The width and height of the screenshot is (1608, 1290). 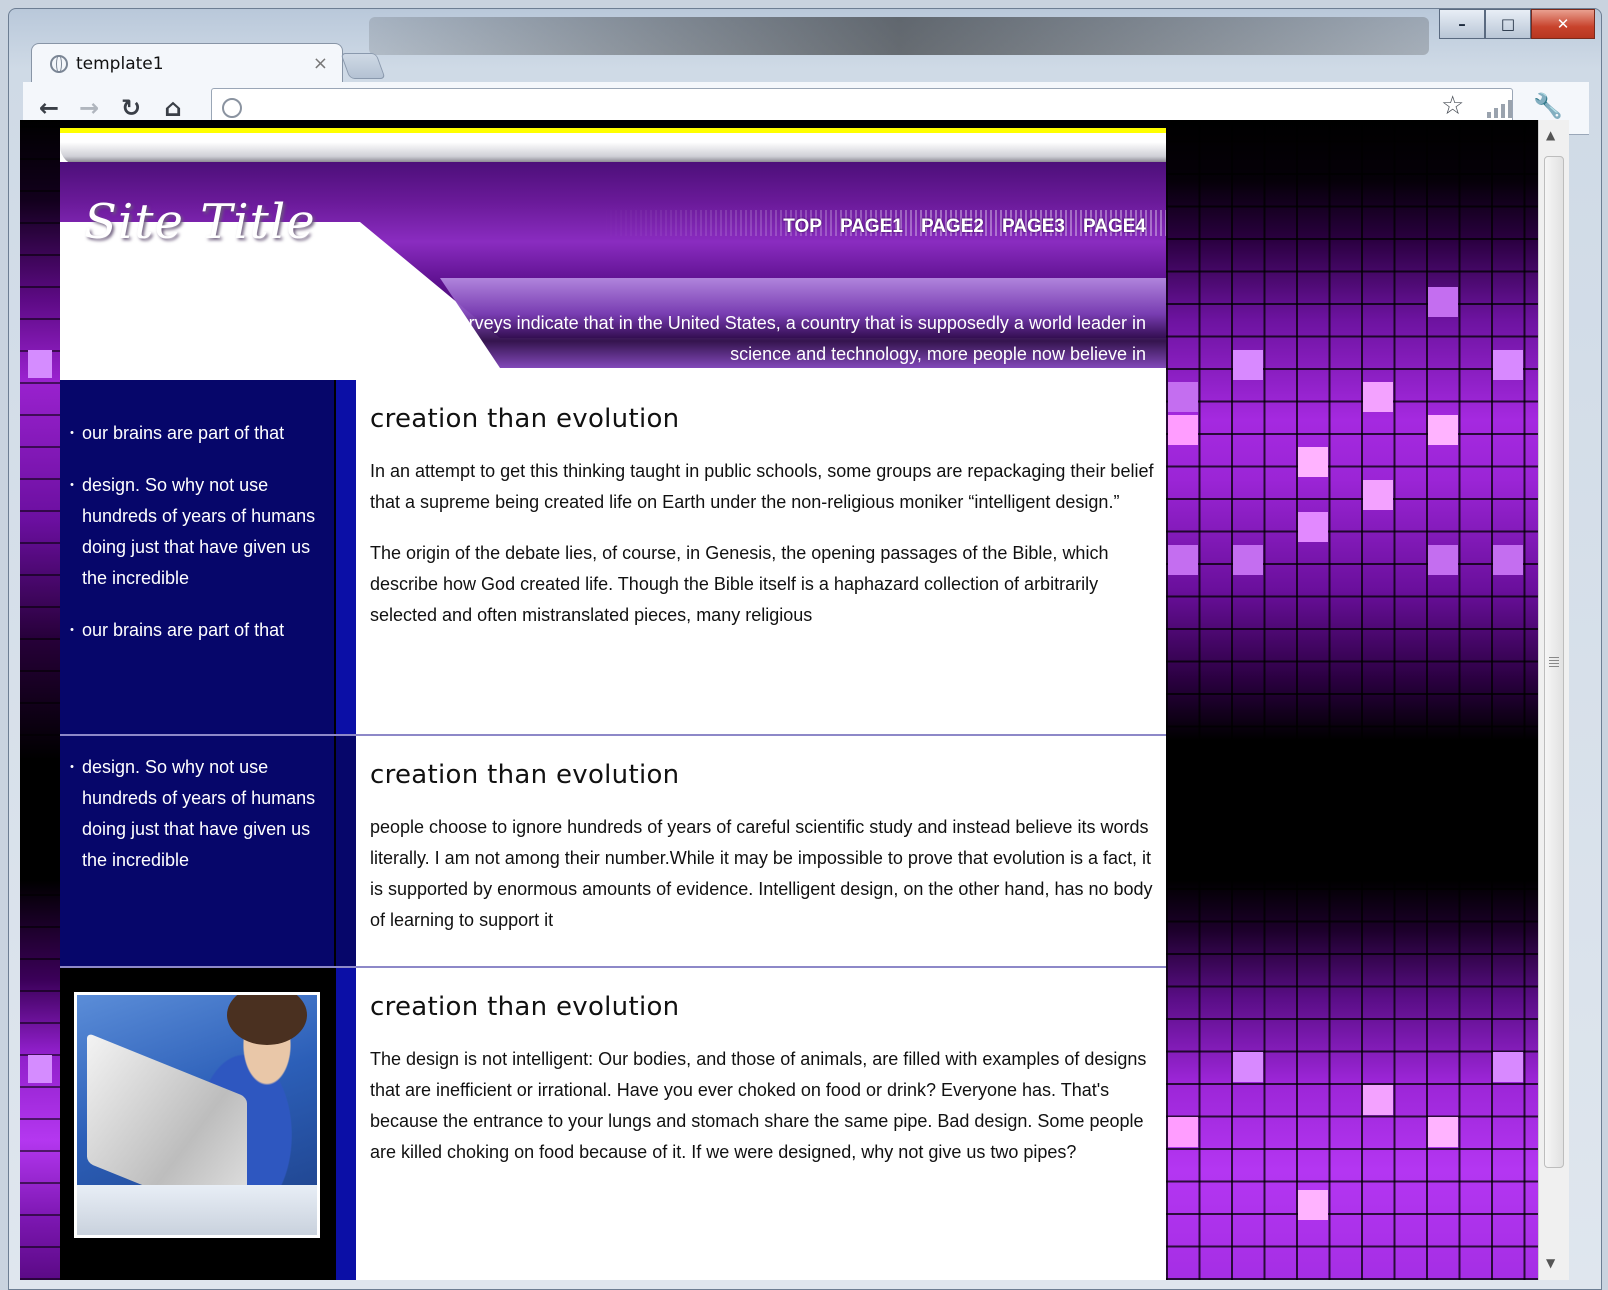 What do you see at coordinates (1508, 24) in the screenshot?
I see `maximize-button: □` at bounding box center [1508, 24].